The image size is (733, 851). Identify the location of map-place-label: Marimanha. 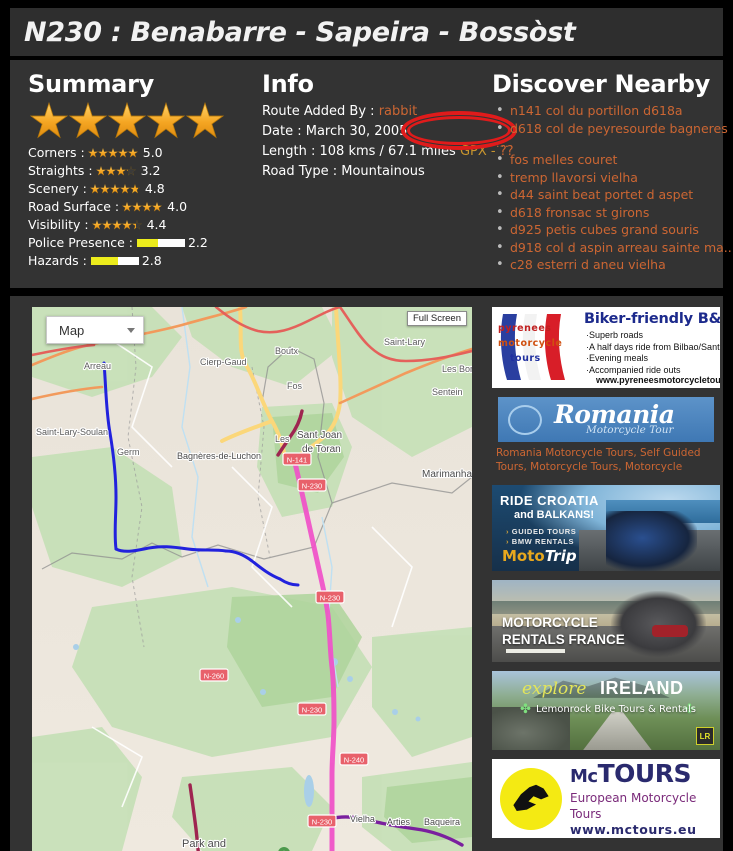
(447, 474).